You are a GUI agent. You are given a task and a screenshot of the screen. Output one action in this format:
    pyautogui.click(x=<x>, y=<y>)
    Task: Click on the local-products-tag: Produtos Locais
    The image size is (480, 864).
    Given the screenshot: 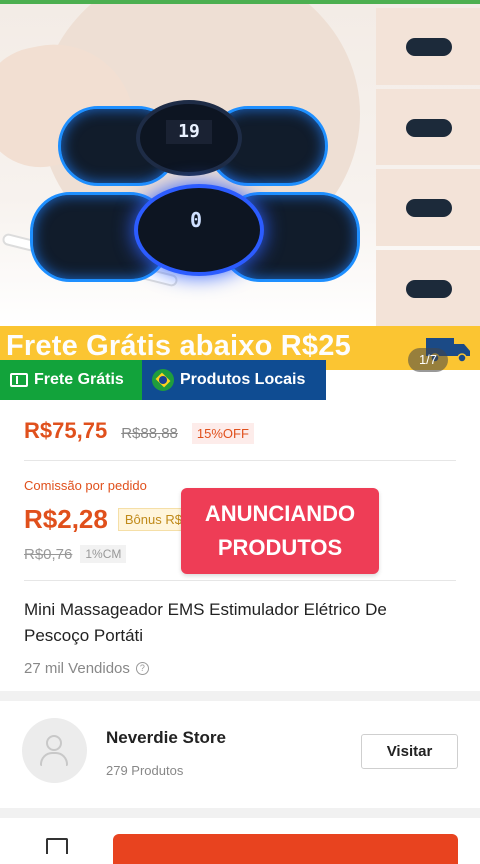 What is the action you would take?
    pyautogui.click(x=234, y=380)
    